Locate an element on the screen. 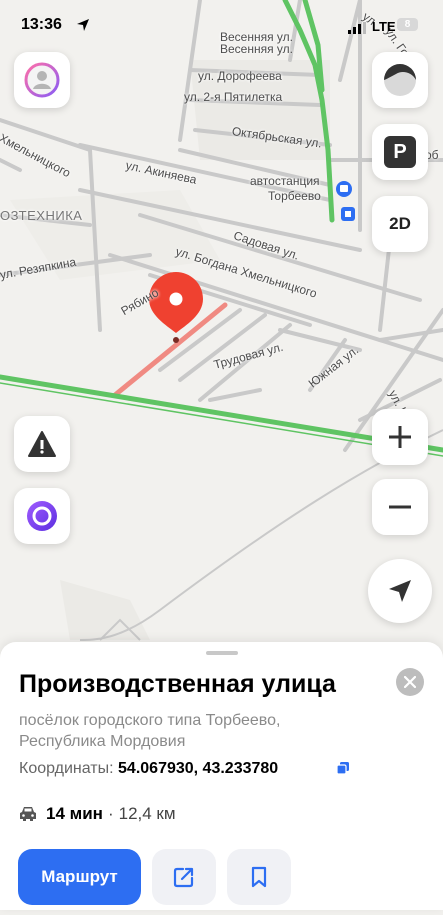 This screenshot has width=443, height=915. signal-icon is located at coordinates (357, 28).